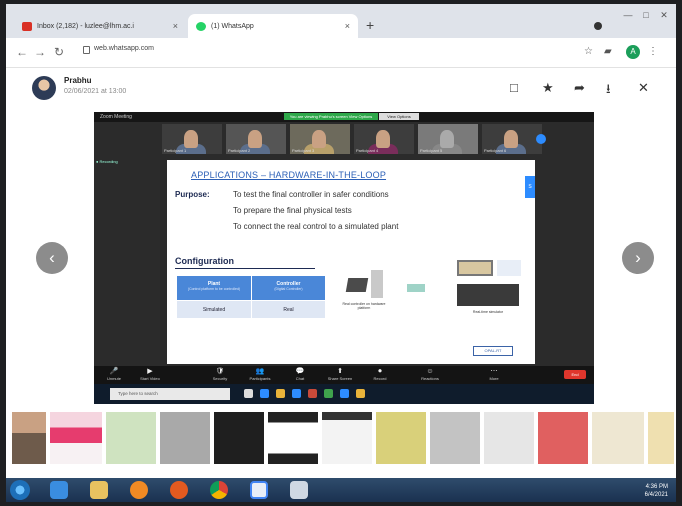 The height and width of the screenshot is (506, 682). I want to click on lock-icon, so click(86, 50).